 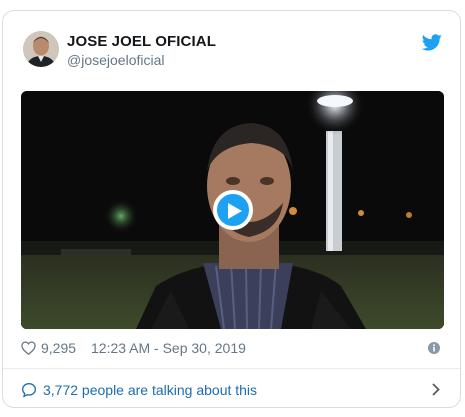 I want to click on tweet-meta: 9,295 12:23 AM - Sep 30, 2019, so click(x=231, y=349).